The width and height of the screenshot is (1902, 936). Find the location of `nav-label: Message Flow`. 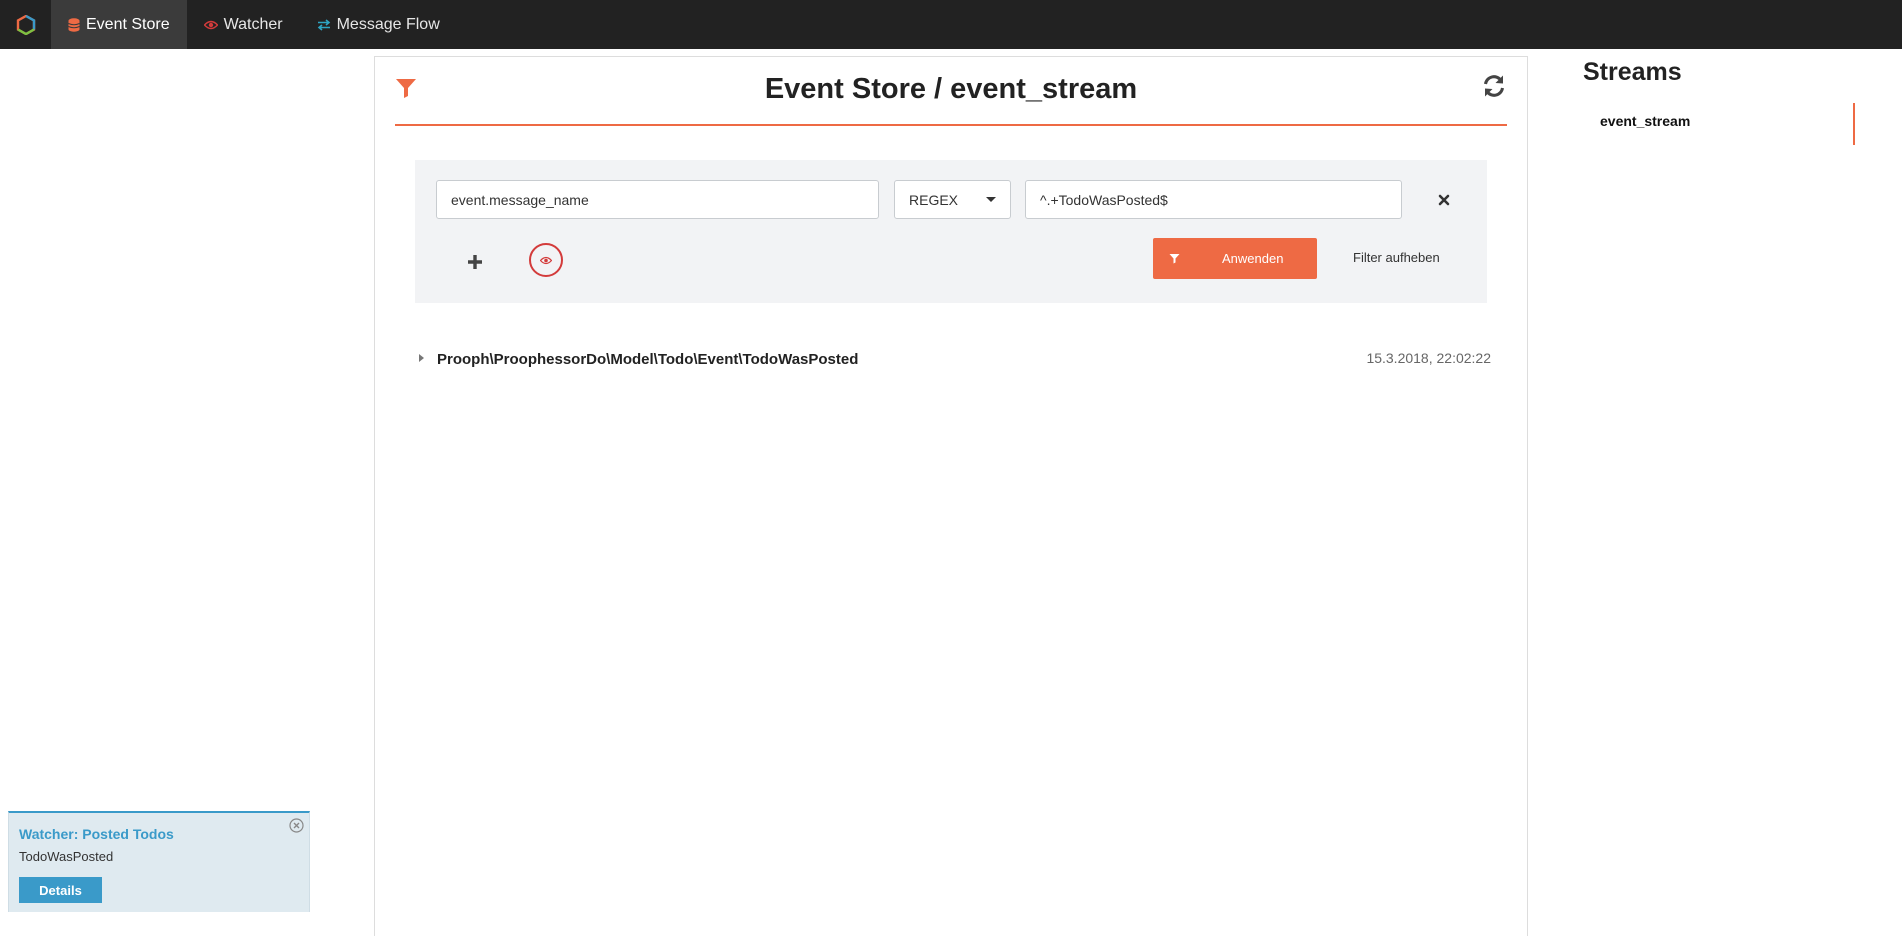

nav-label: Message Flow is located at coordinates (388, 24).